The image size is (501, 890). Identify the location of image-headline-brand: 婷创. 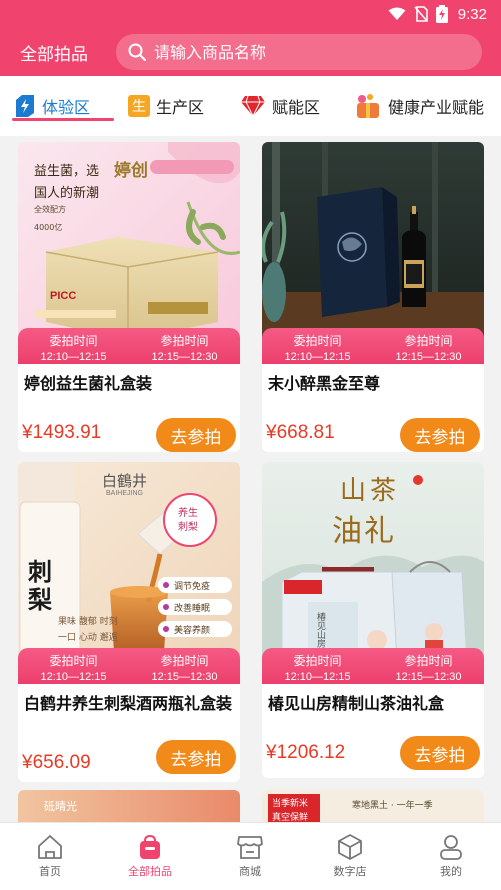
(131, 171).